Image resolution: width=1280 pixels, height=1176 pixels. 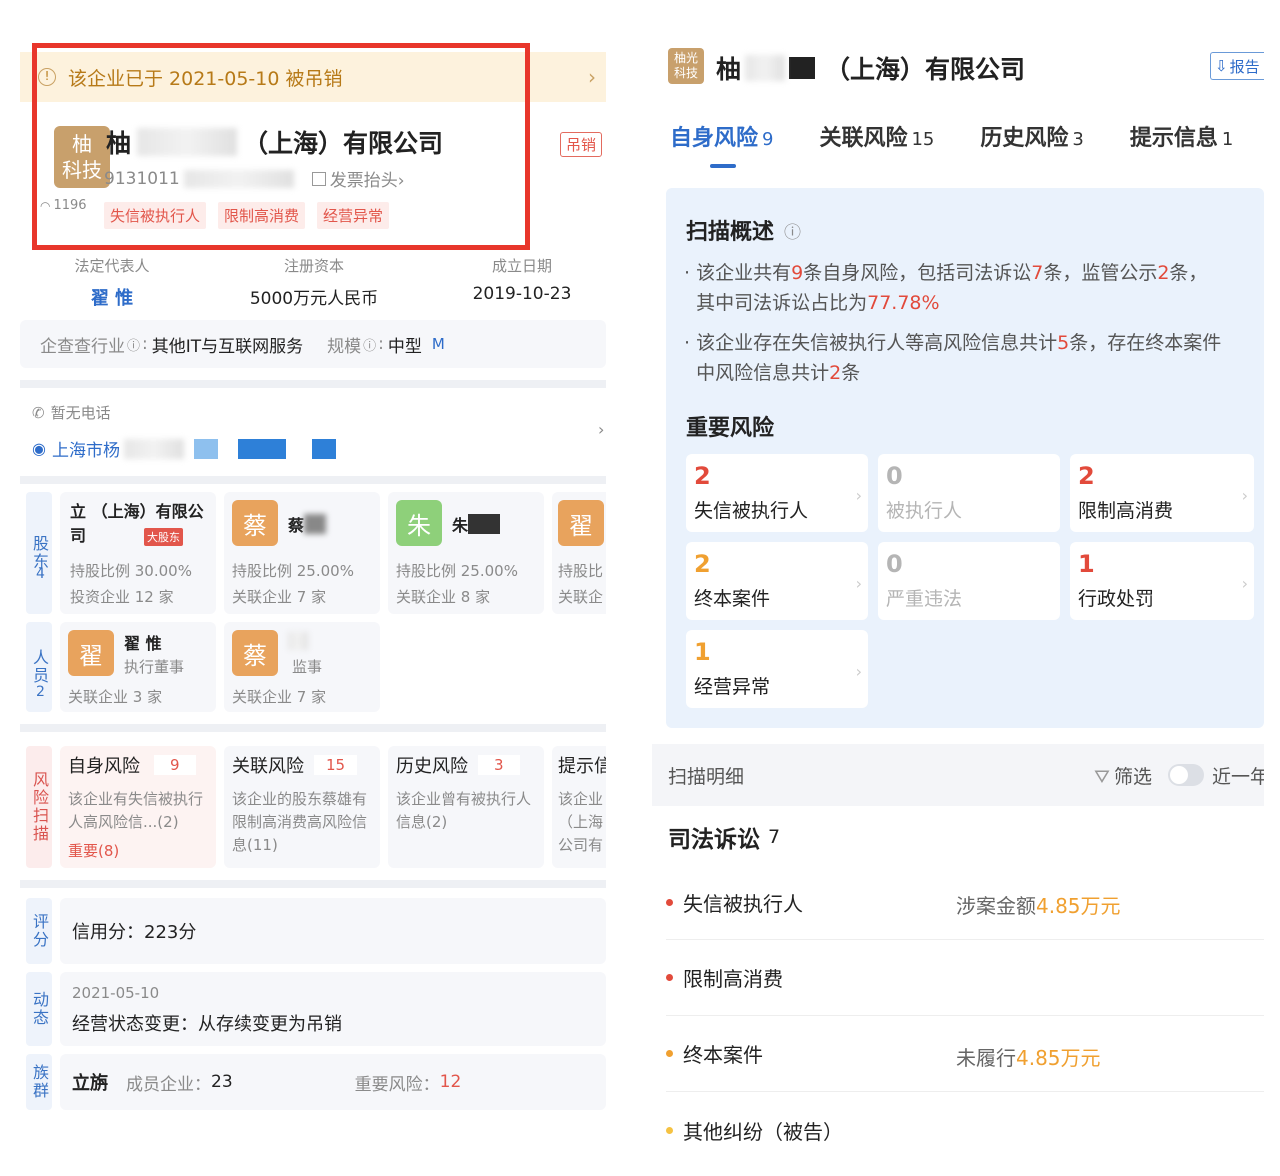 What do you see at coordinates (333, 931) in the screenshot?
I see `credit-score-row: 信用分：223分` at bounding box center [333, 931].